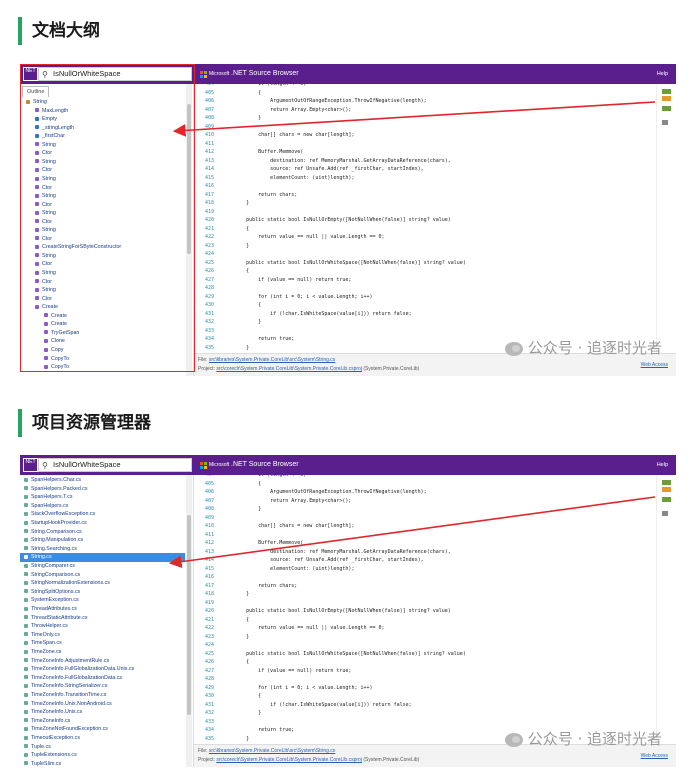 This screenshot has width=695, height=783. I want to click on file-item: TimeSpan.cs, so click(102, 643).